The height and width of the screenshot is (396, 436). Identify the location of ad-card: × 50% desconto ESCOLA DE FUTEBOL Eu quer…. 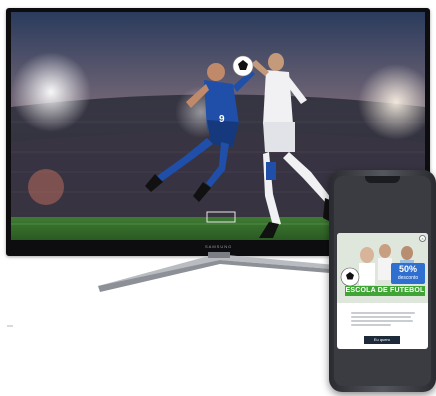
(382, 291).